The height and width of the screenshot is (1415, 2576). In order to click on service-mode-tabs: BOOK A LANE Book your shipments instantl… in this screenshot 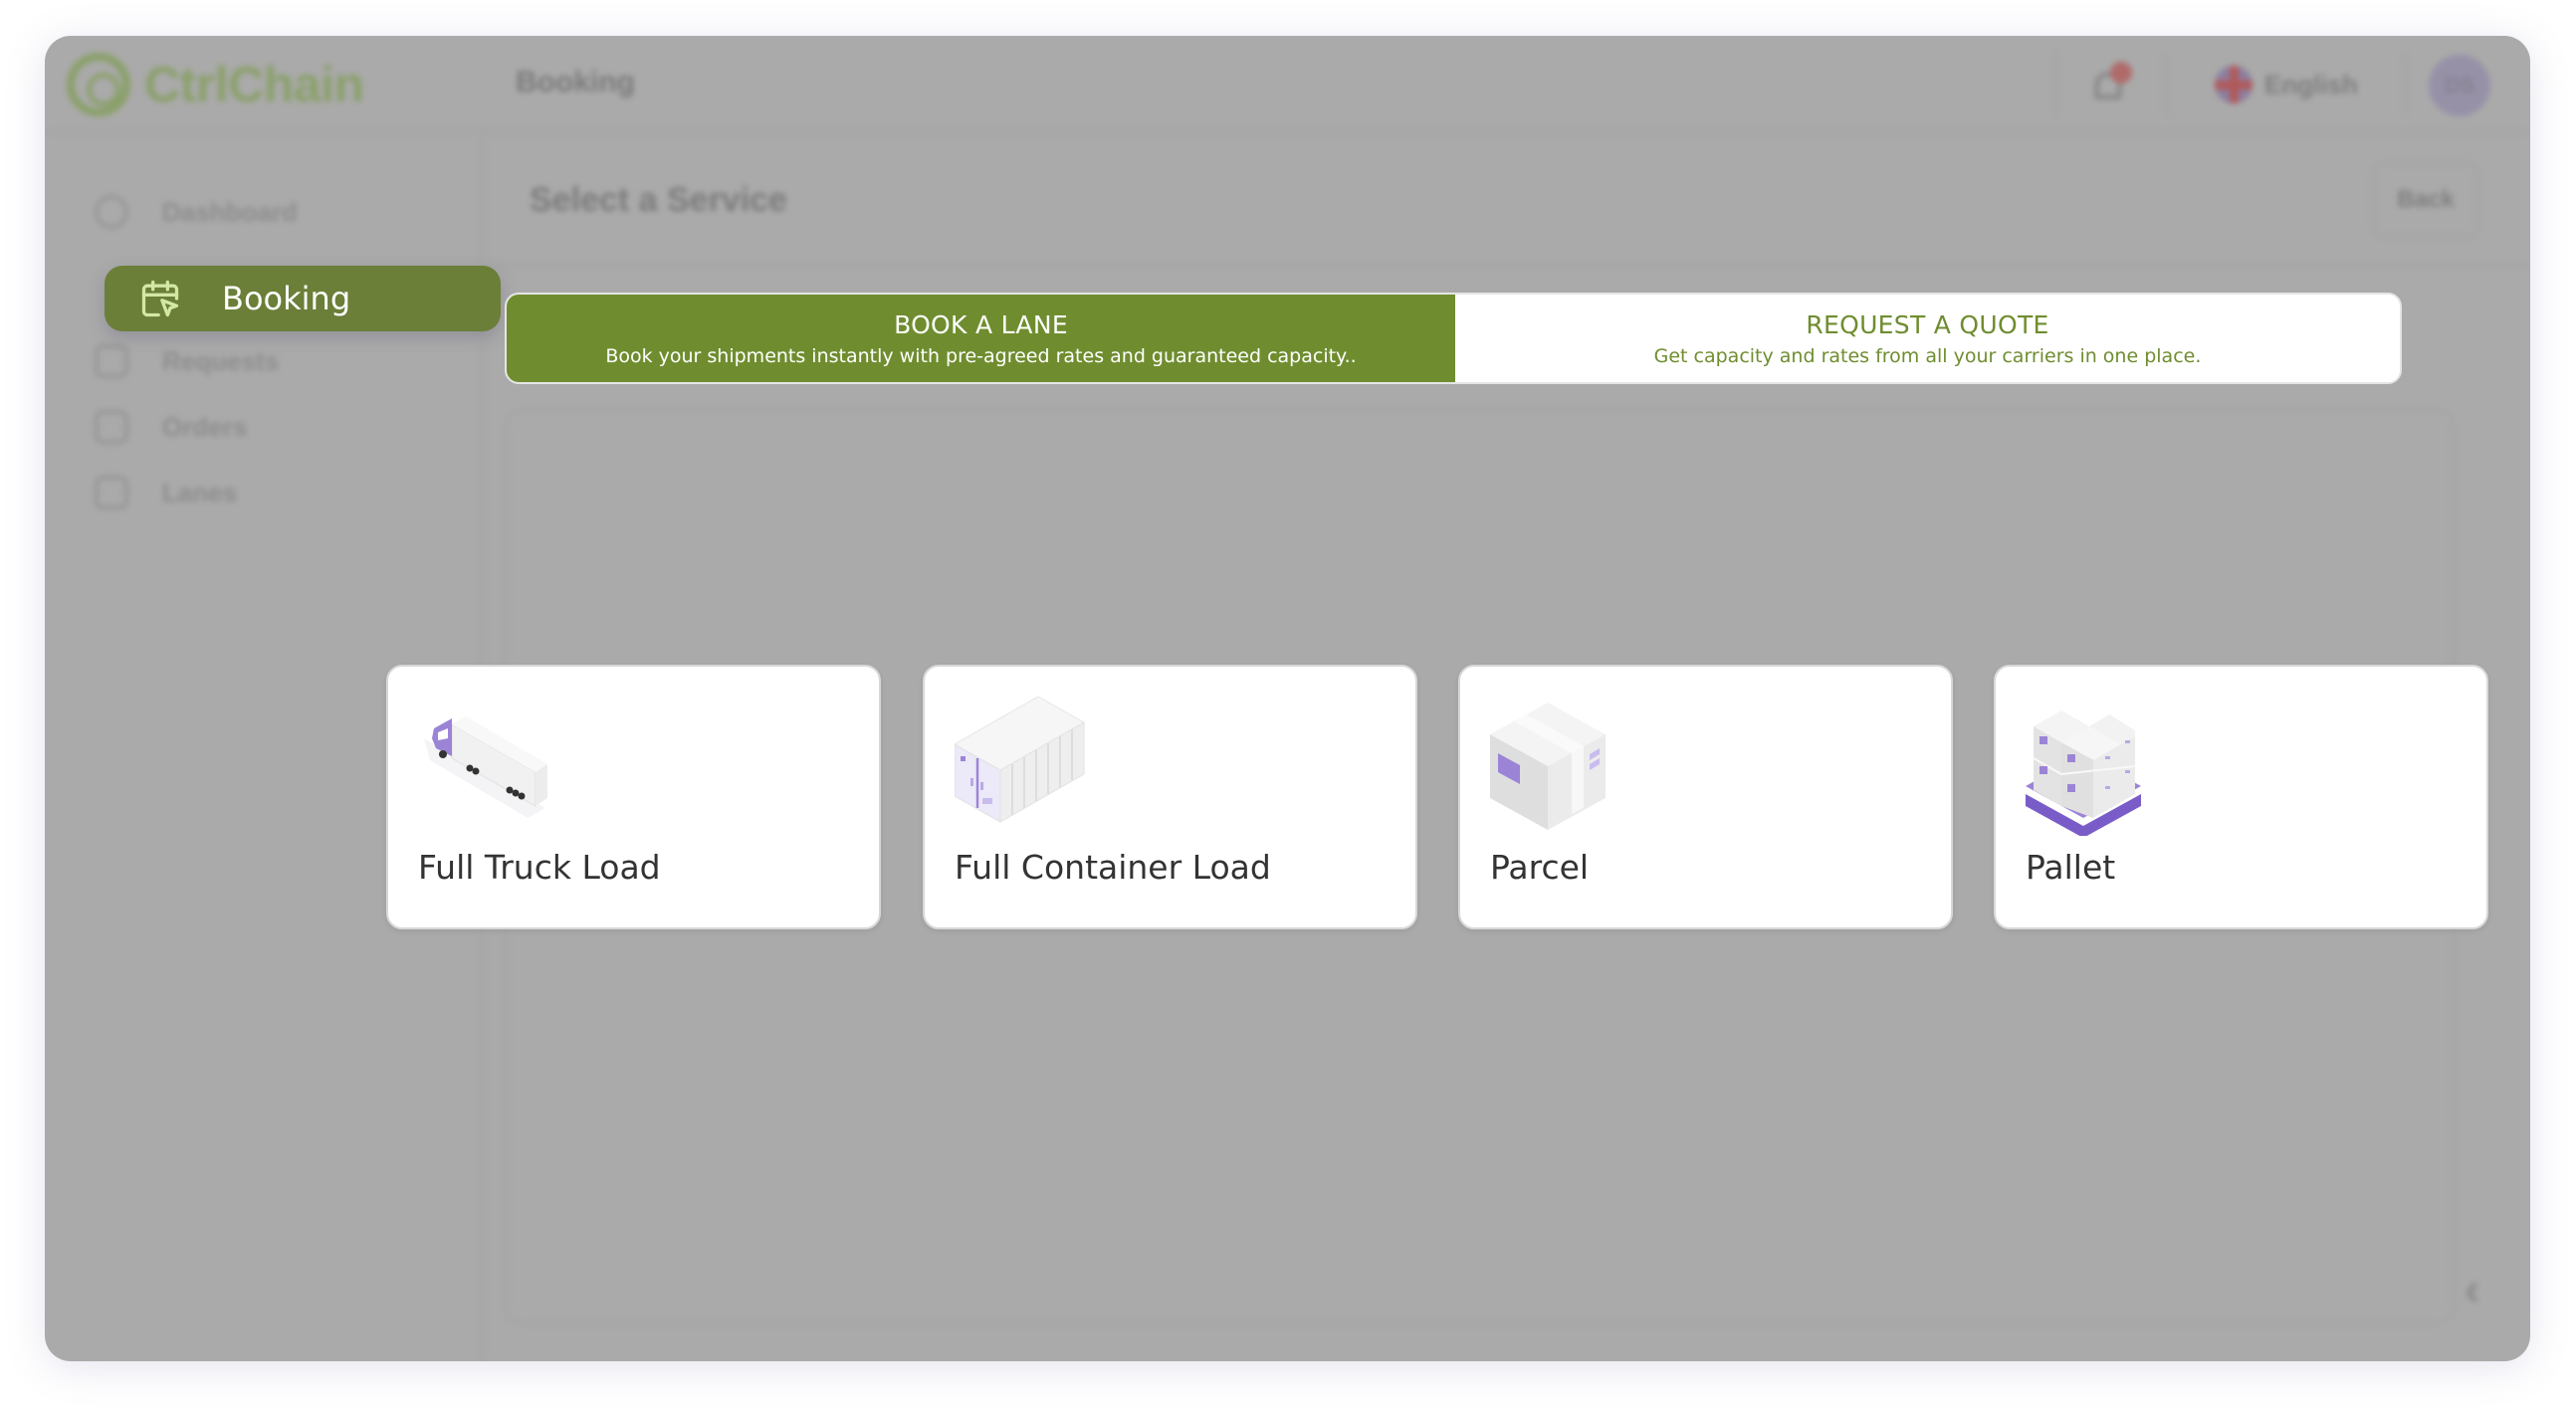, I will do `click(1453, 338)`.